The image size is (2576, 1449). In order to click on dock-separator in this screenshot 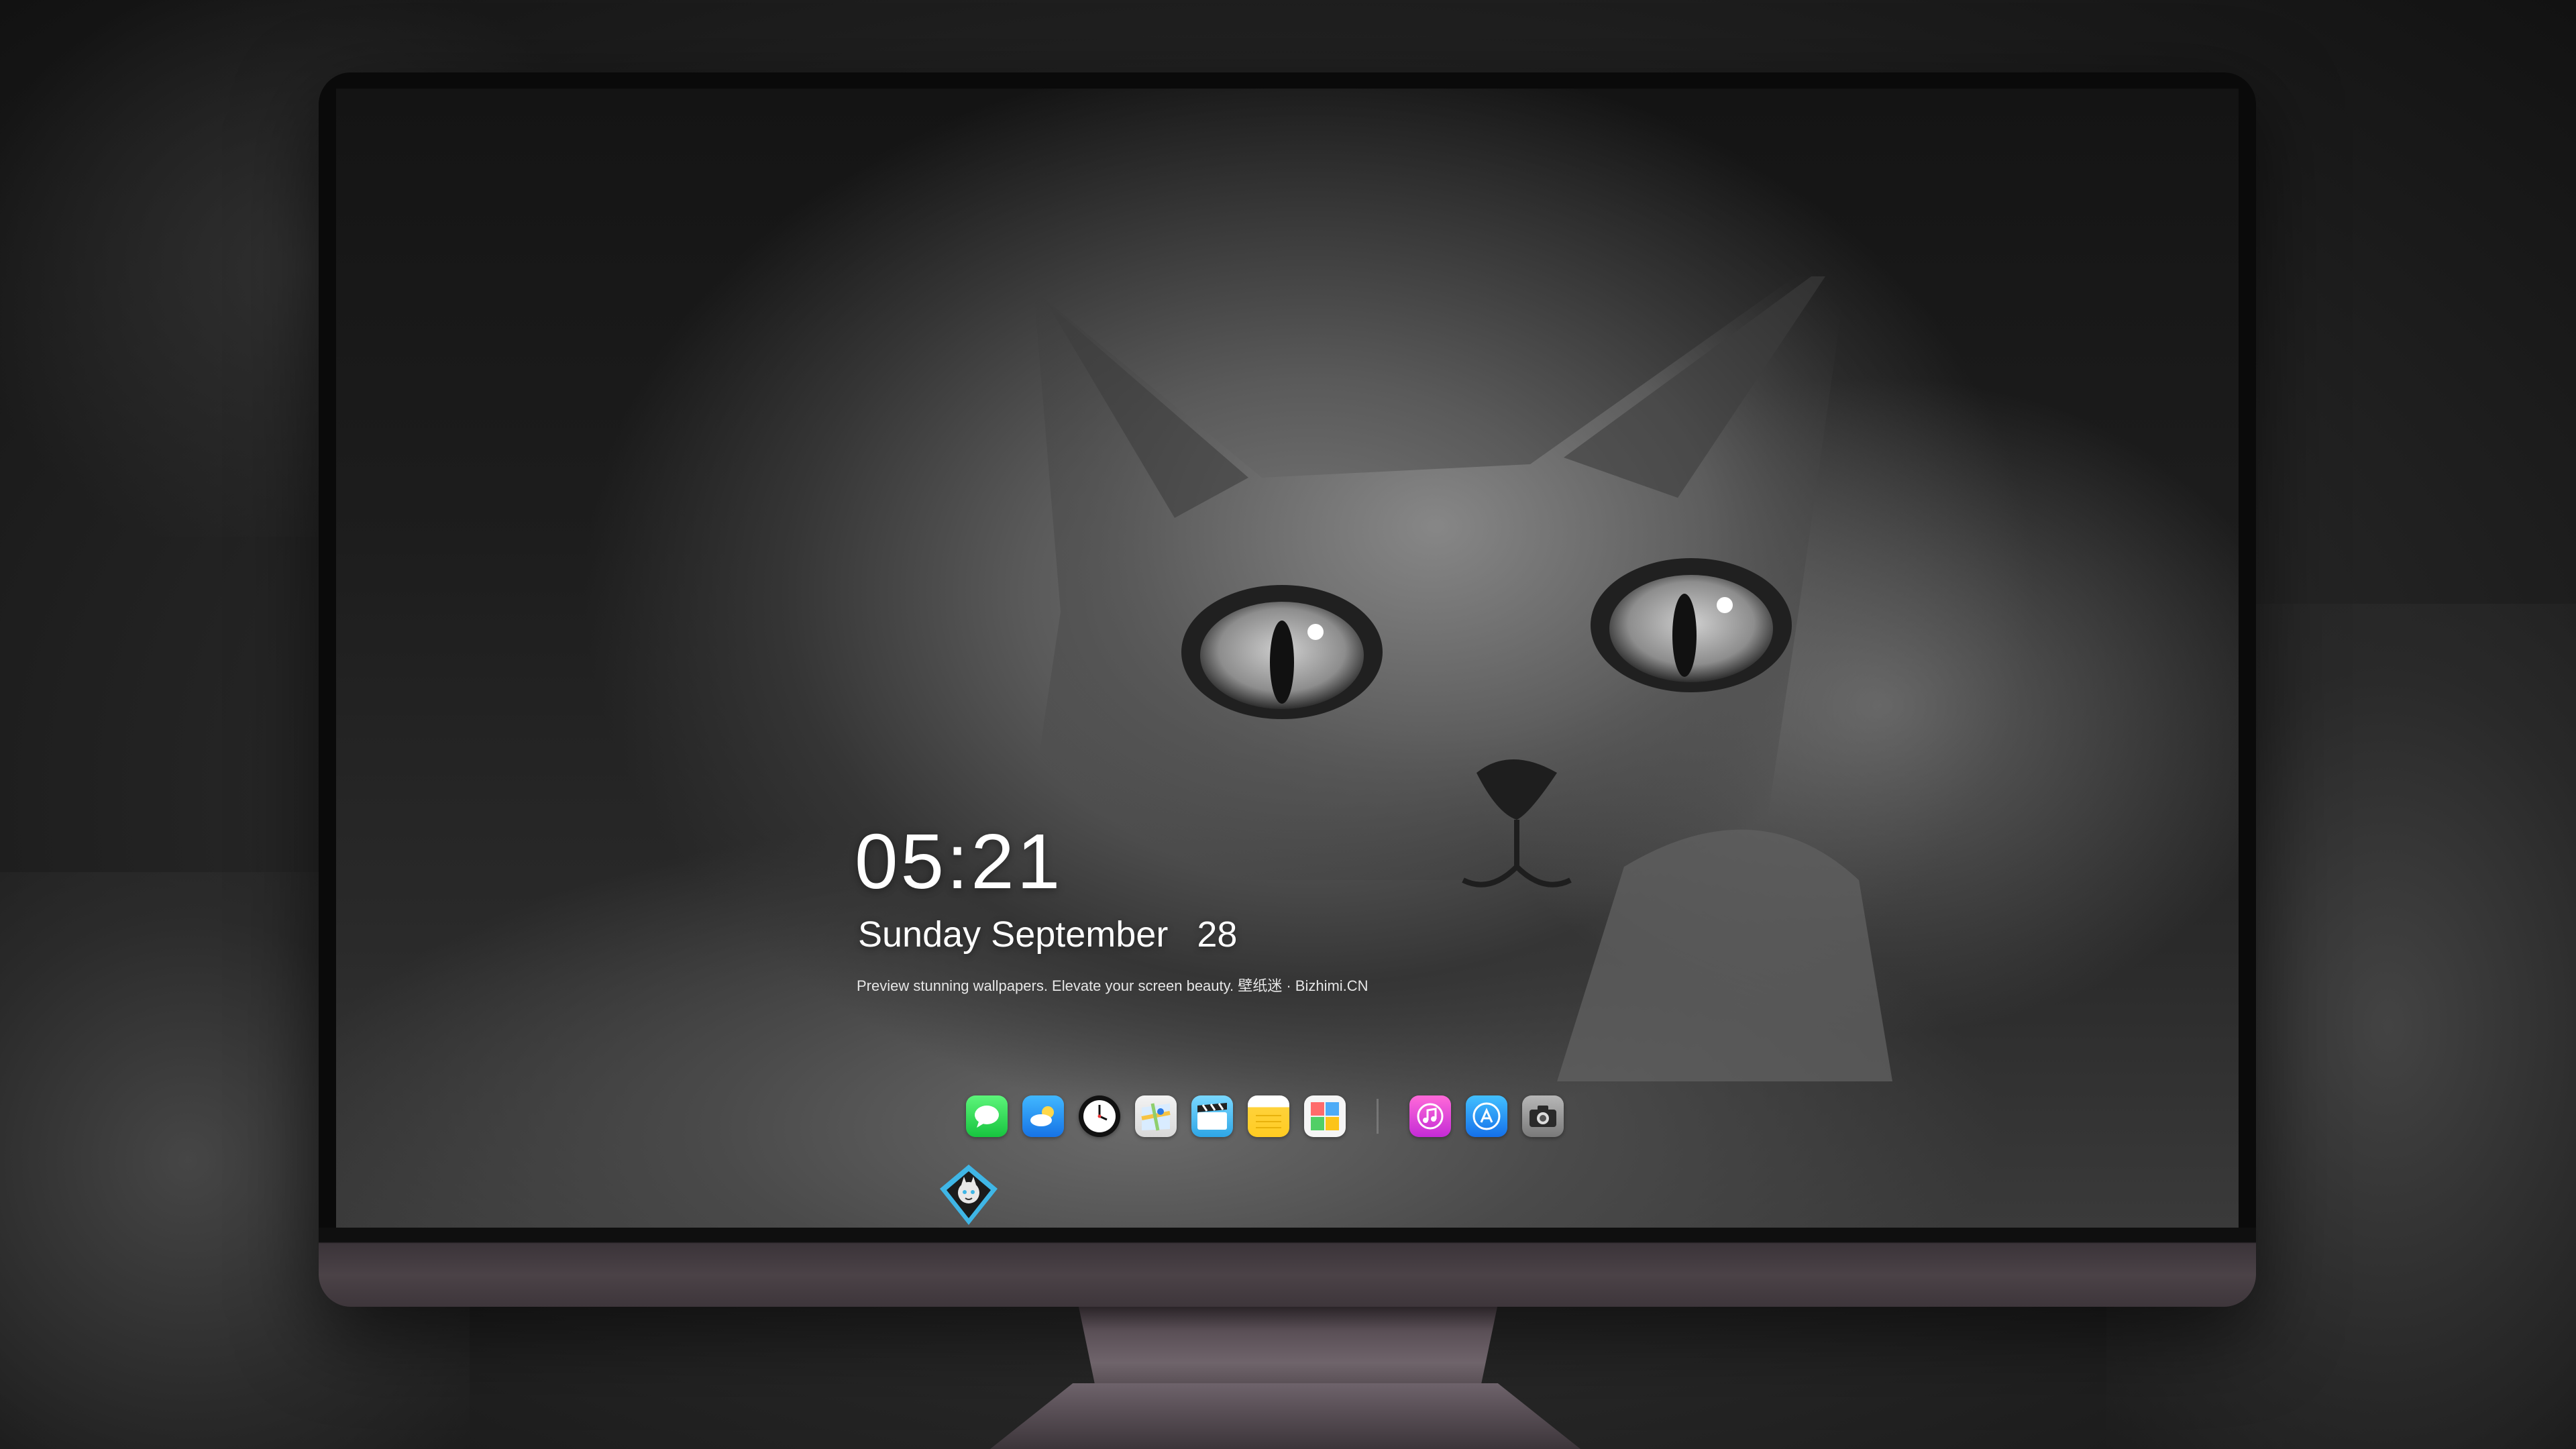, I will do `click(1378, 1116)`.